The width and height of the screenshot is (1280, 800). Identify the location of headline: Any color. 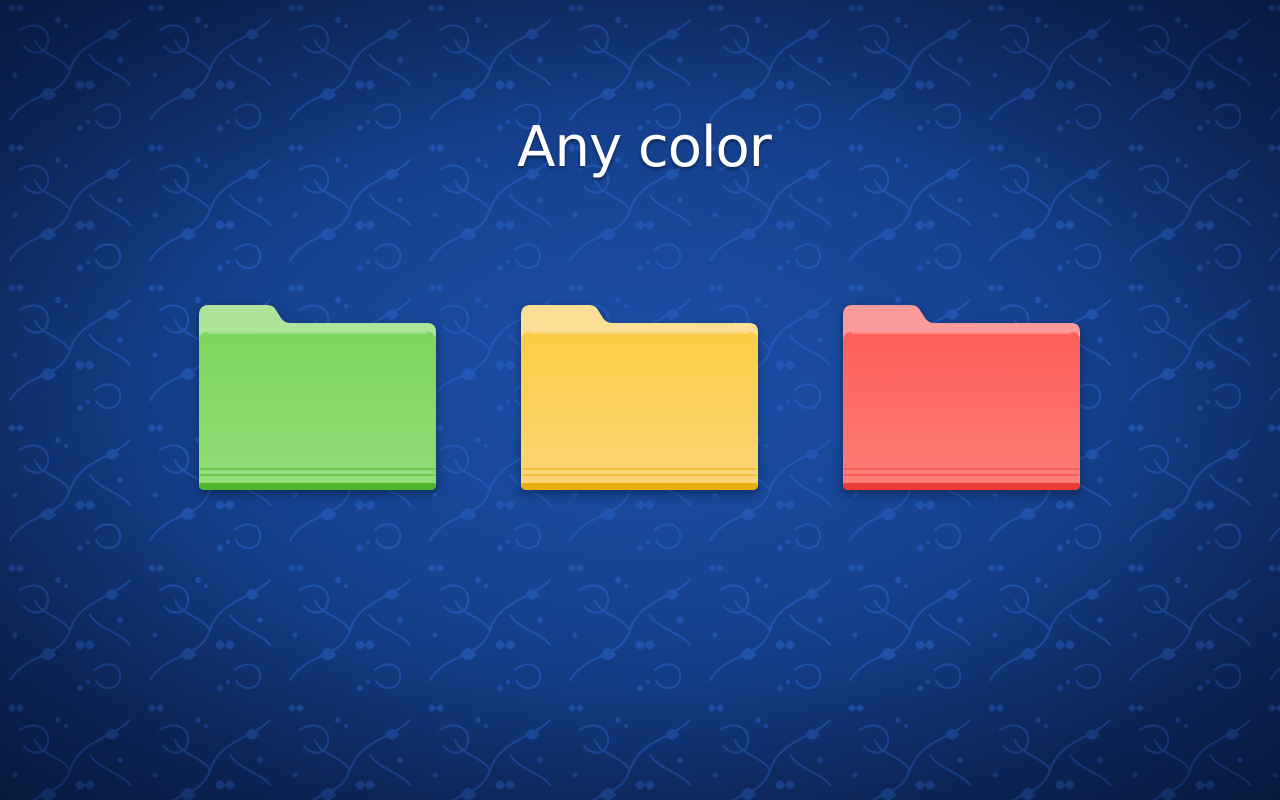
(644, 147).